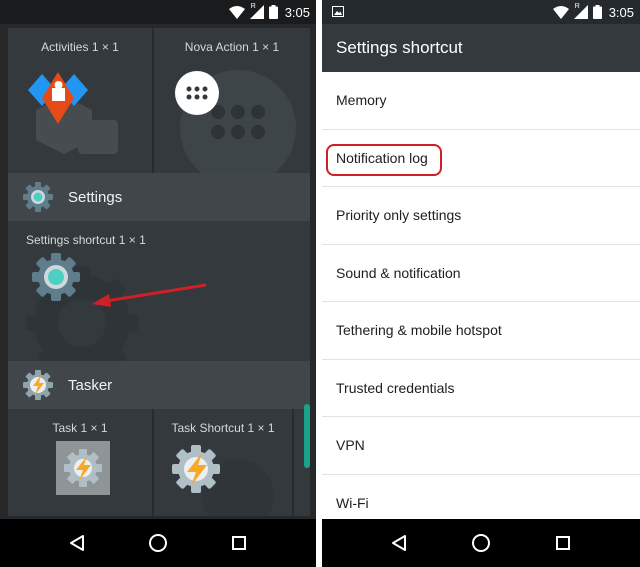  What do you see at coordinates (399, 215) in the screenshot?
I see `settings-item-label: Priority only settings` at bounding box center [399, 215].